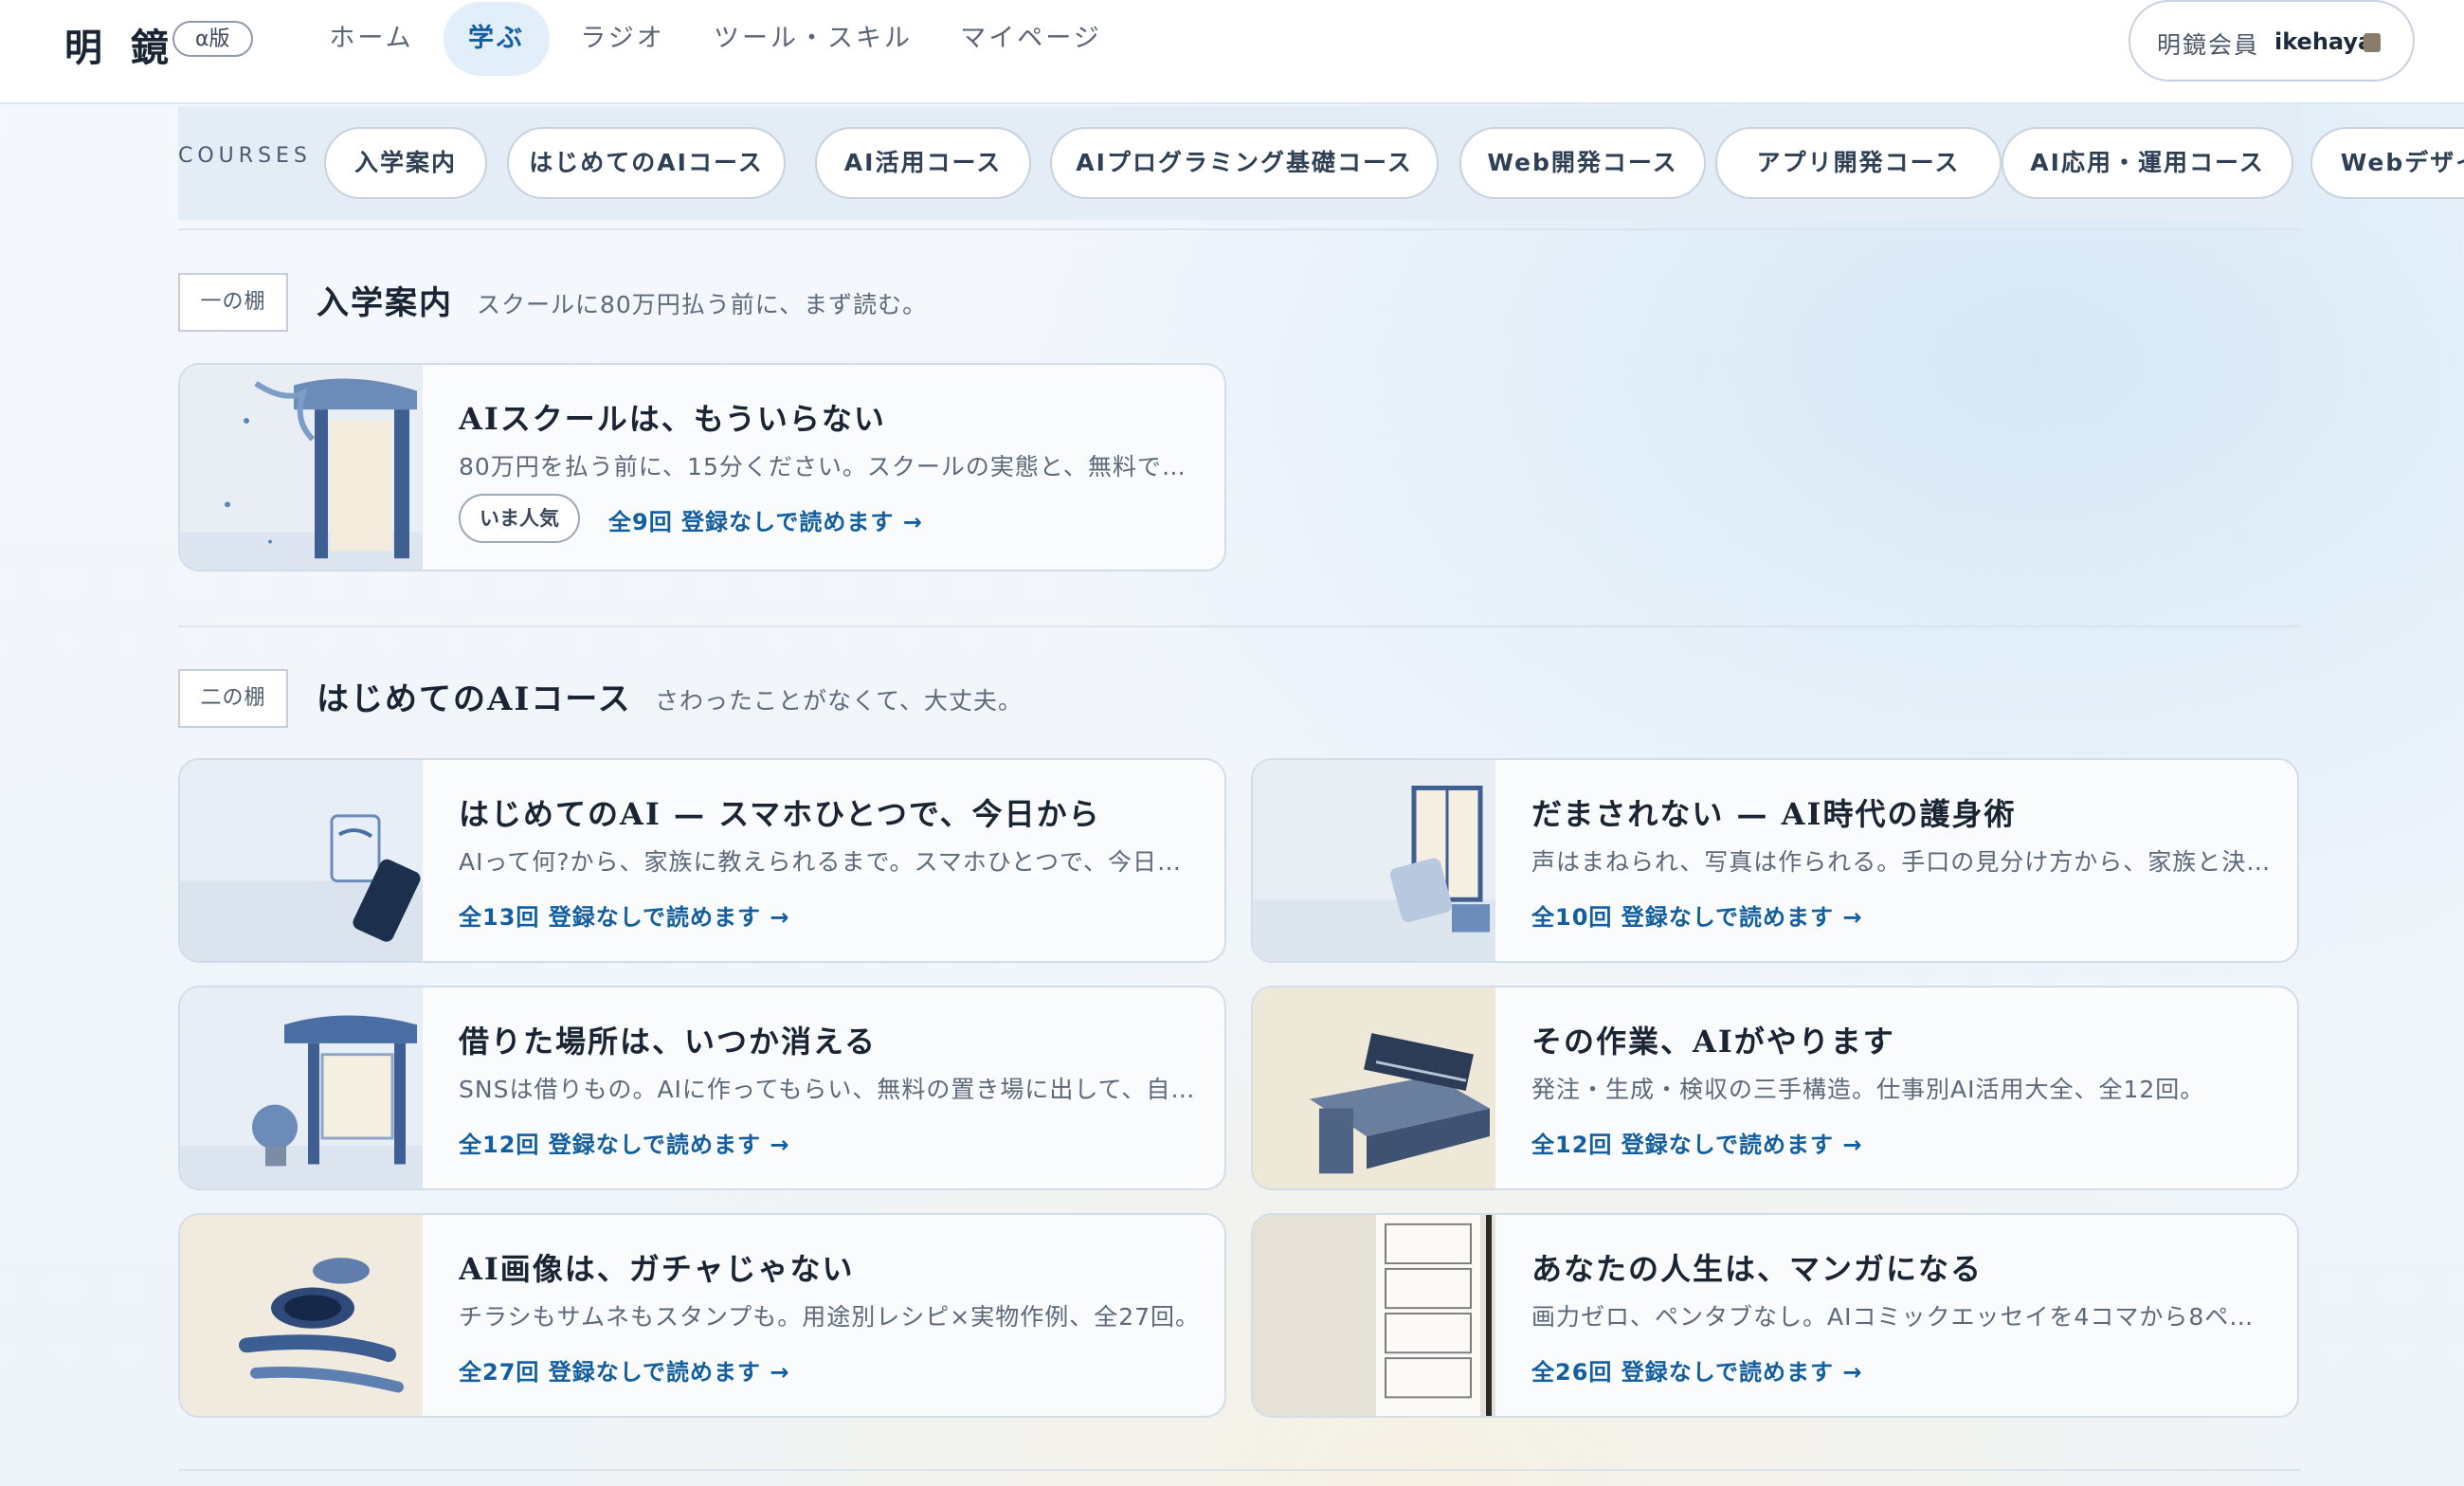 The width and height of the screenshot is (2464, 1486). I want to click on card-read-link: 全9回 登録なしで読めます →, so click(766, 519).